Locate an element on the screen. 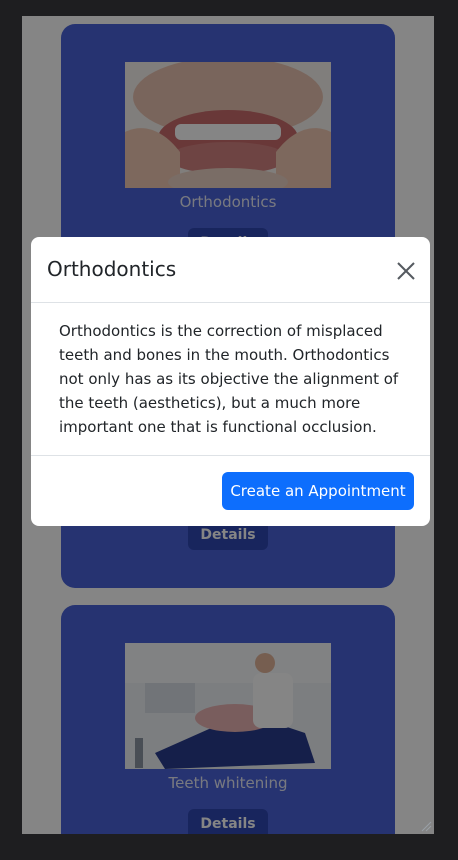 The height and width of the screenshot is (860, 458). modal-title: Orthodontics is located at coordinates (112, 269).